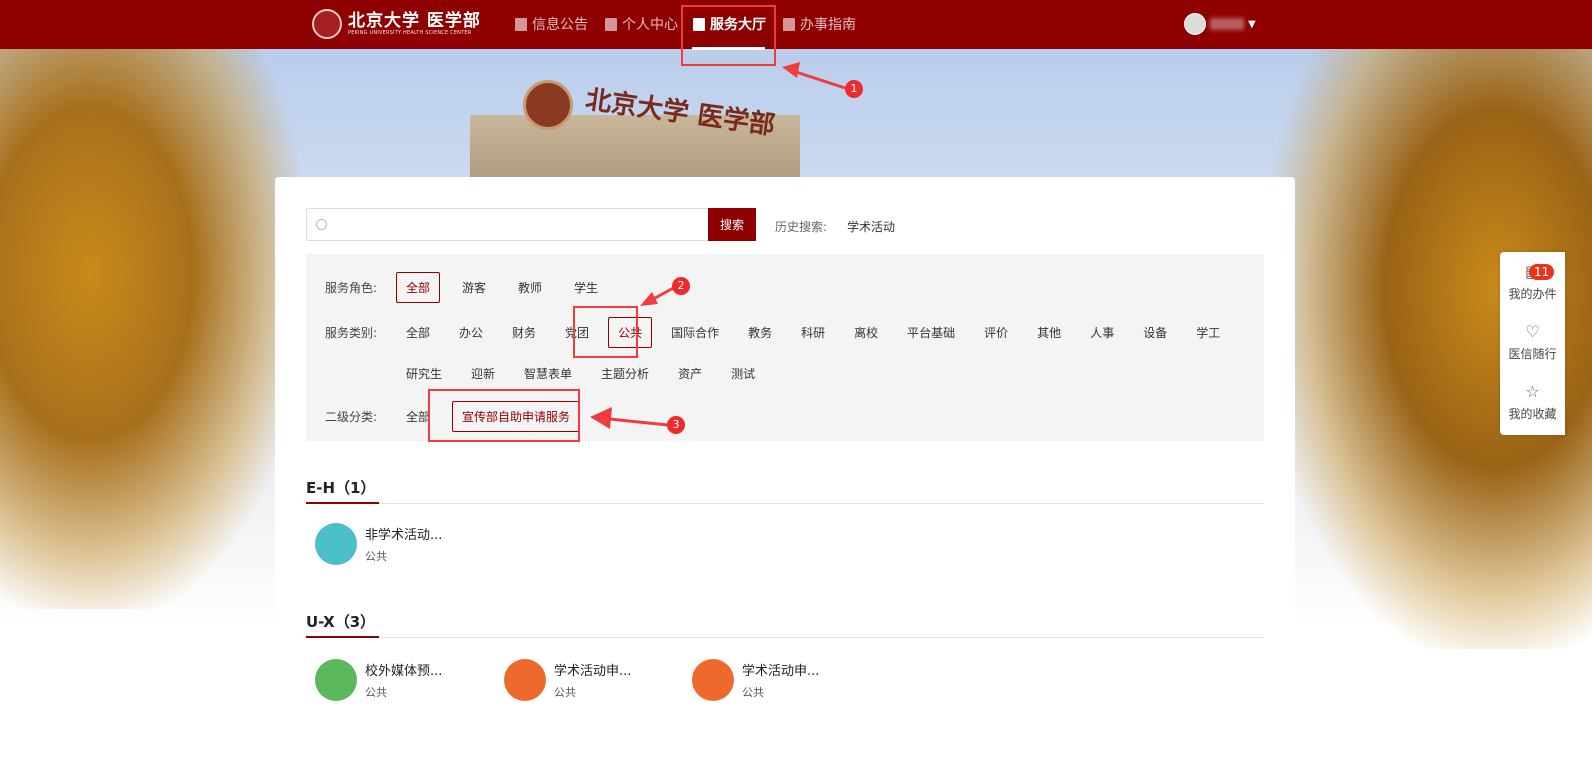  I want to click on side-favorites: ☆ 我的收藏, so click(1532, 402).